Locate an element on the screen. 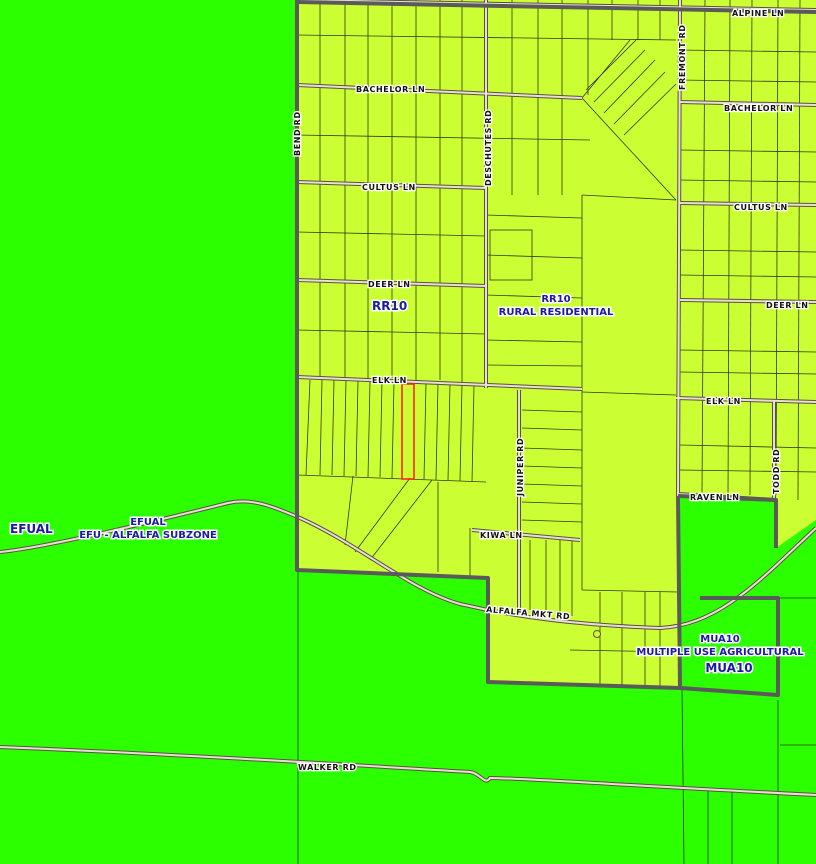 The image size is (816, 864). zone-label-efual-code: EFUAL is located at coordinates (148, 522).